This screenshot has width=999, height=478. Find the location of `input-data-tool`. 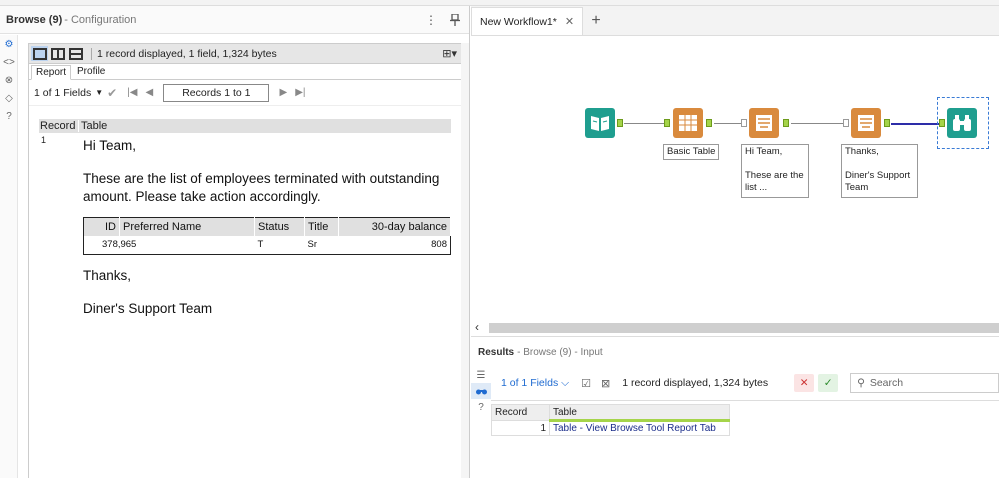

input-data-tool is located at coordinates (600, 123).